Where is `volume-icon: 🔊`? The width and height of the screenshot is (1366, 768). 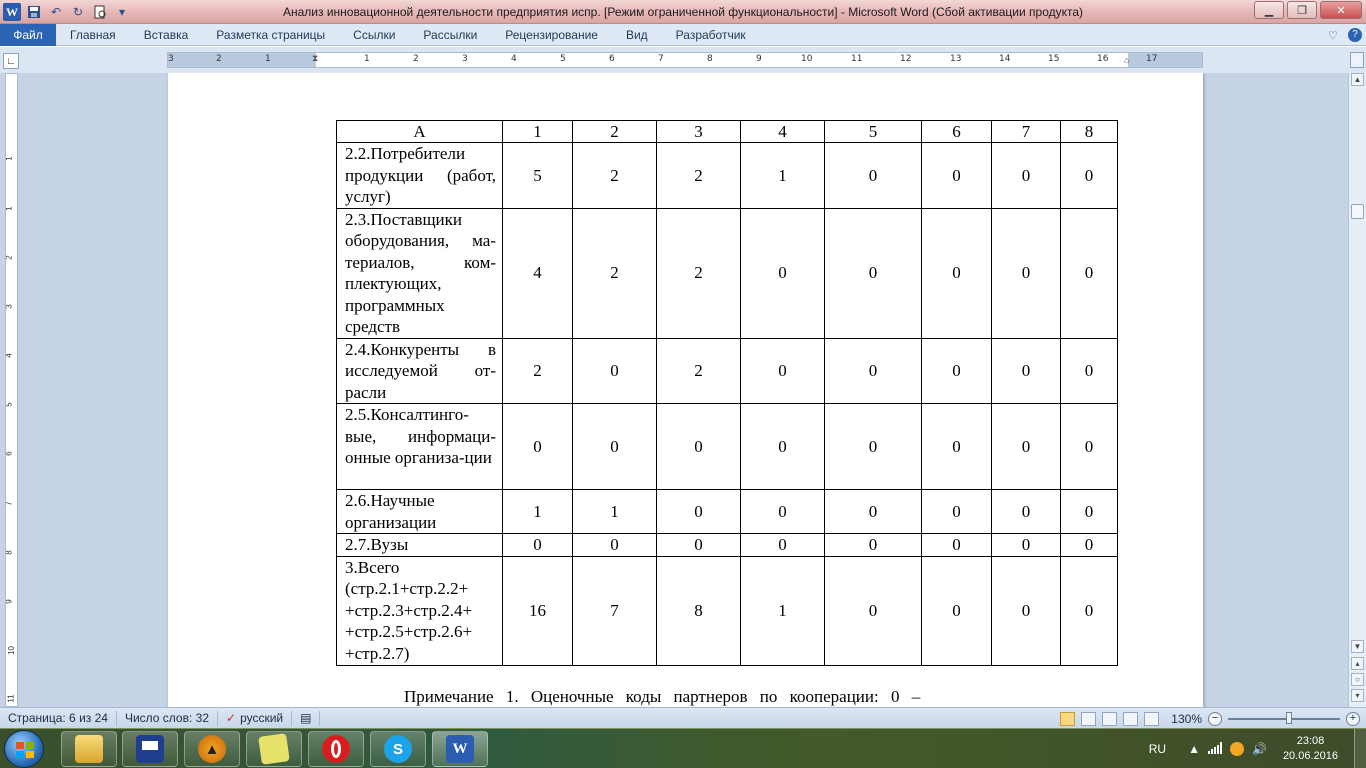 volume-icon: 🔊 is located at coordinates (1259, 749).